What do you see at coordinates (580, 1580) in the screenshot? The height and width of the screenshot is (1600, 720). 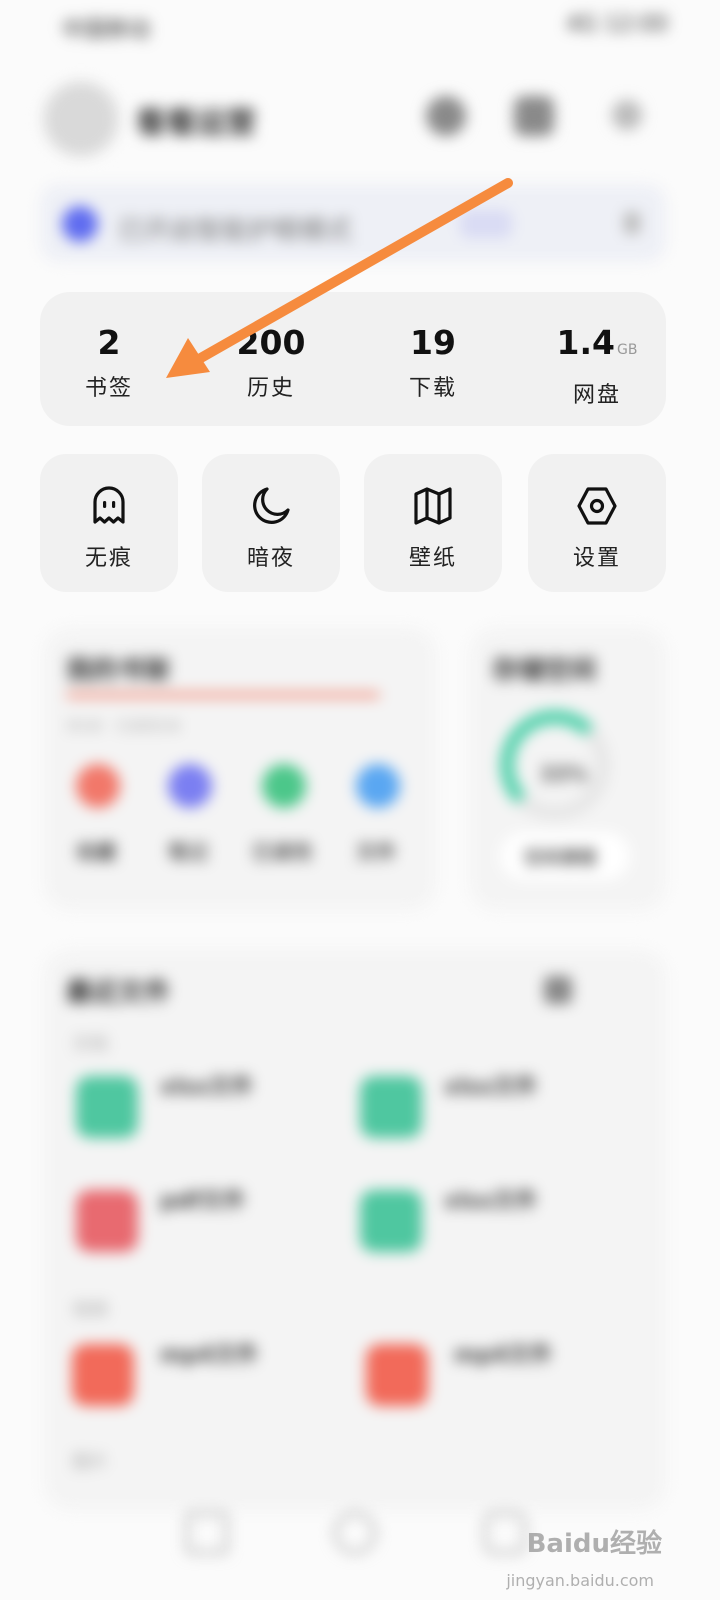 I see `watermark-url: jingyan.baidu.com` at bounding box center [580, 1580].